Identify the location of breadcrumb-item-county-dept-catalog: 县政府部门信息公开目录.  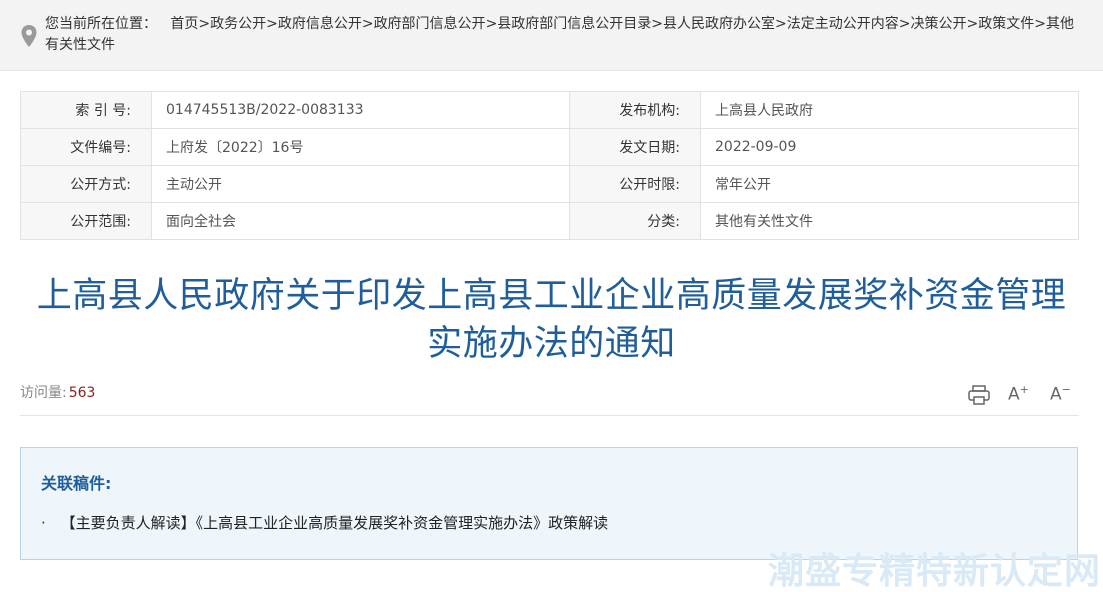
(574, 24).